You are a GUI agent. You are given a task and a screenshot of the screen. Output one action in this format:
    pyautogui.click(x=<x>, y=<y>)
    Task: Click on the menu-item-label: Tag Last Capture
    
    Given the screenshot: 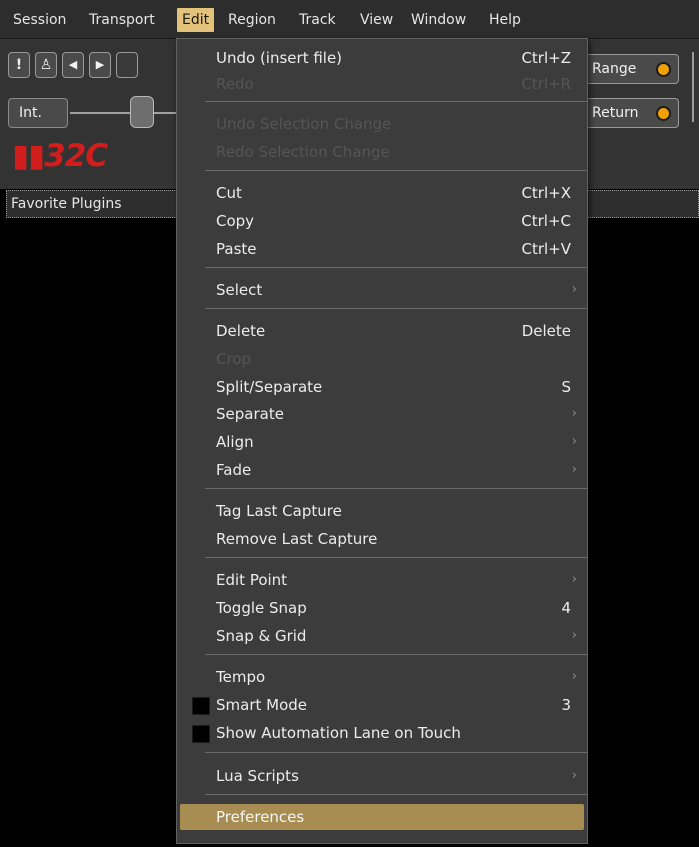 What is the action you would take?
    pyautogui.click(x=279, y=511)
    